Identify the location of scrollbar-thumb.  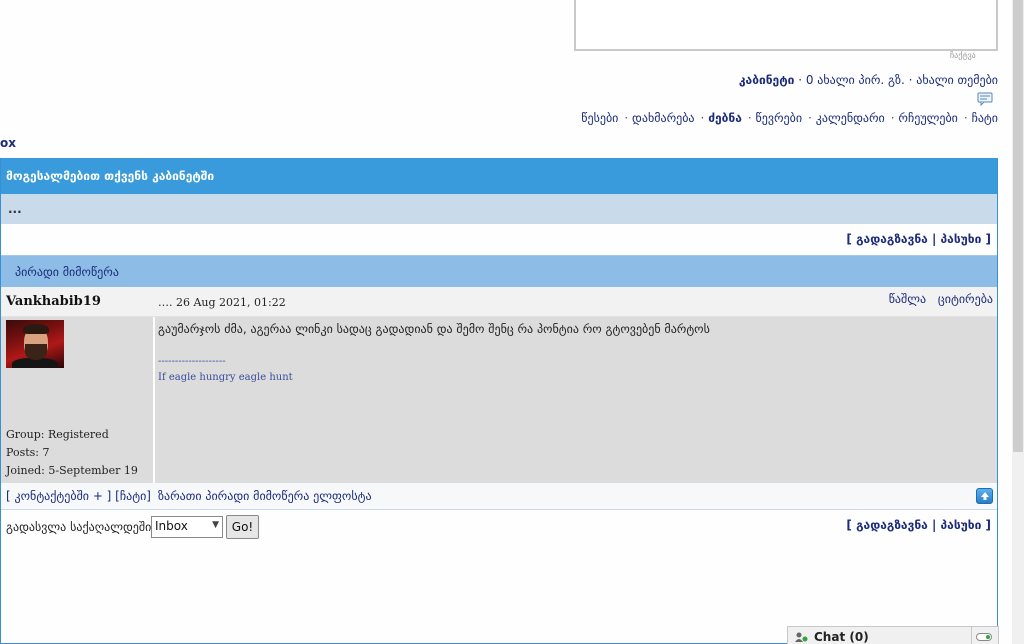
(1018, 226).